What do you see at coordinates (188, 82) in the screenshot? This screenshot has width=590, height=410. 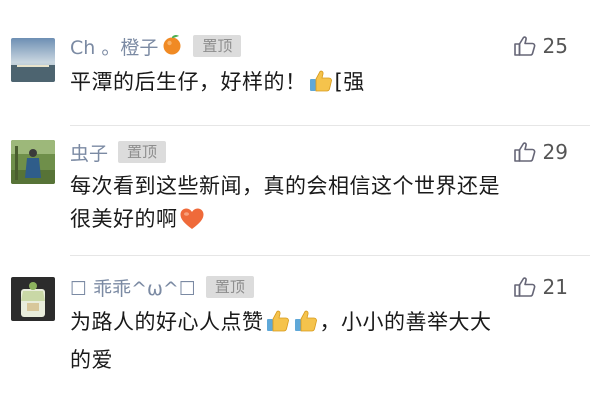 I see `comment-text-body: 平潭的后生仔，好样的！` at bounding box center [188, 82].